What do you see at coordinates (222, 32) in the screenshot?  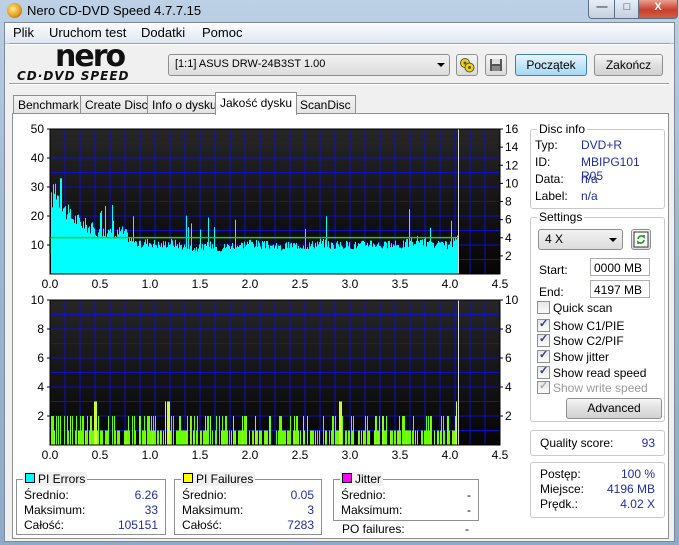 I see `menu-pomoc: Pomoc` at bounding box center [222, 32].